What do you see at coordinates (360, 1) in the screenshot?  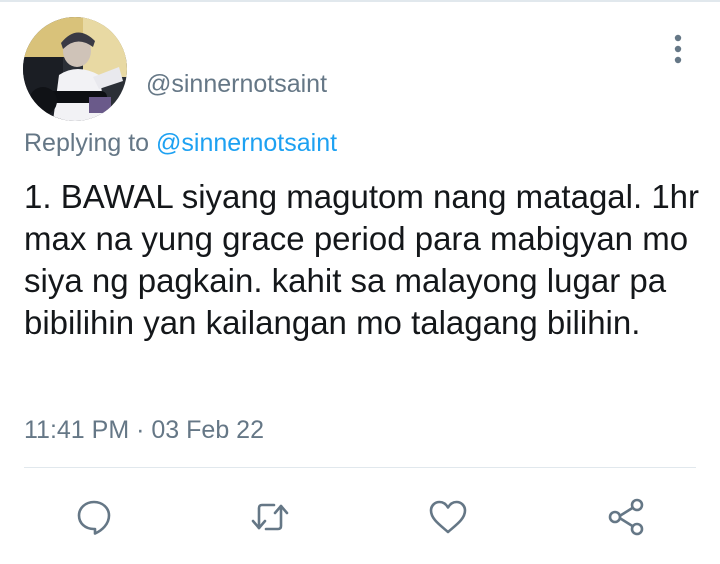 I see `top-divider` at bounding box center [360, 1].